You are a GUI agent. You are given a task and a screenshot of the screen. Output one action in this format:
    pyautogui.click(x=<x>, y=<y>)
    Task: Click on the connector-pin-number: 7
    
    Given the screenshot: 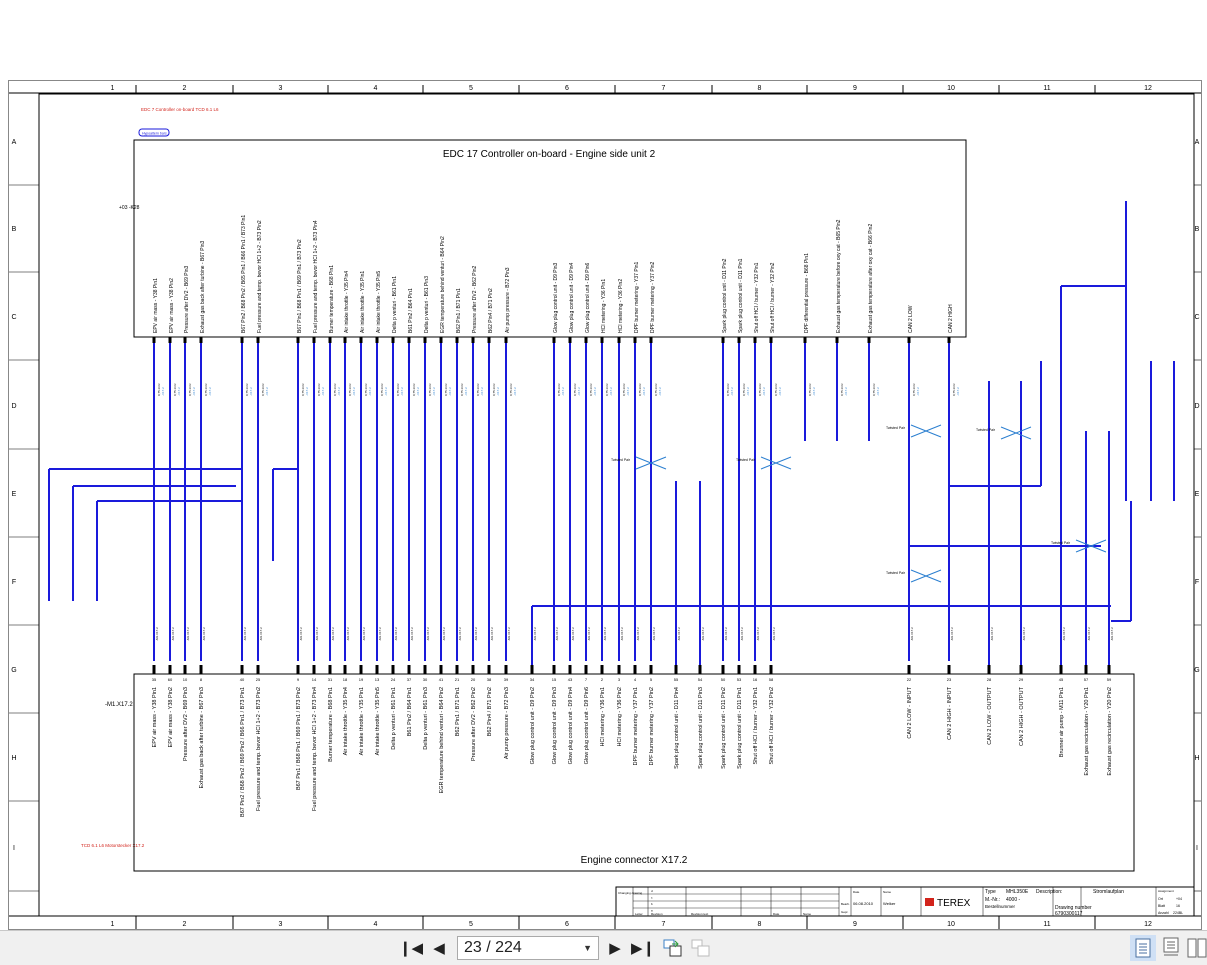 What is the action you would take?
    pyautogui.click(x=586, y=679)
    